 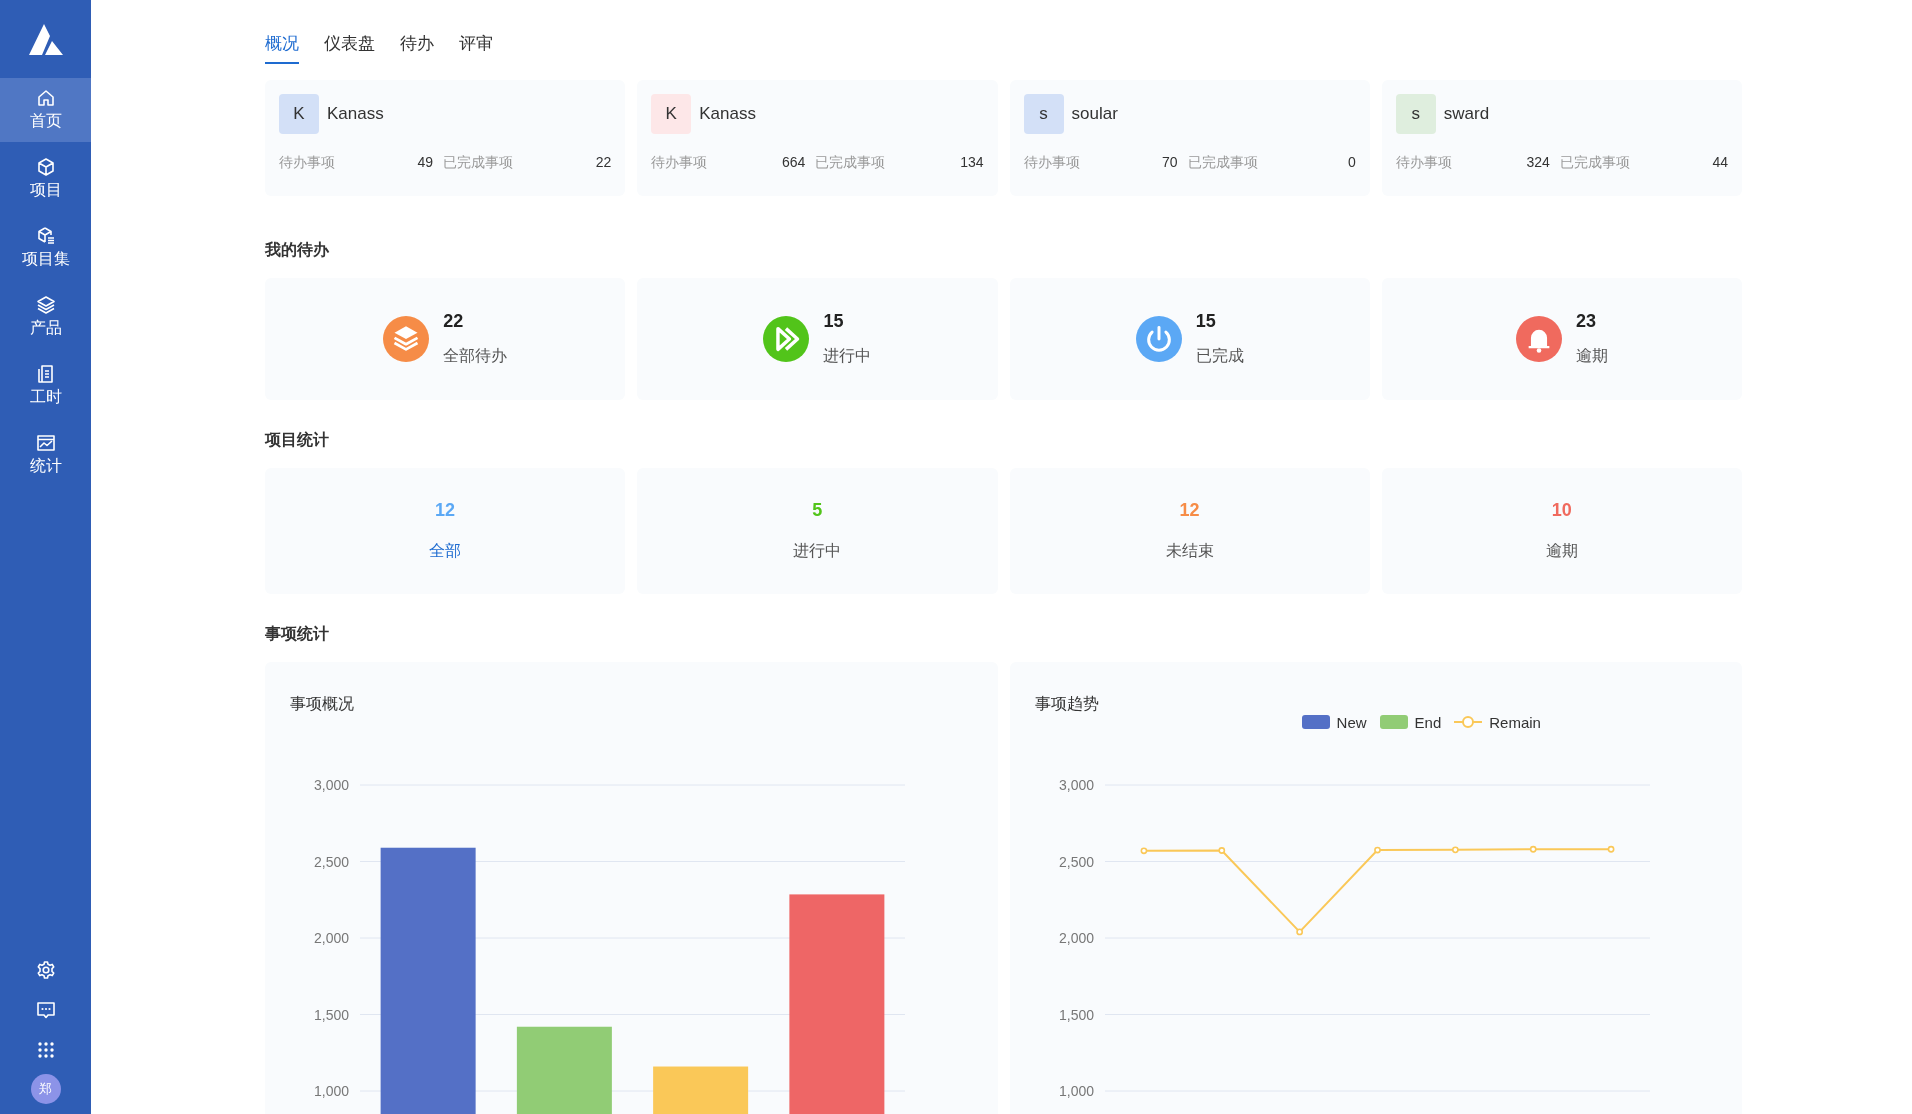 What do you see at coordinates (1719, 163) in the screenshot?
I see `stat-value: 44` at bounding box center [1719, 163].